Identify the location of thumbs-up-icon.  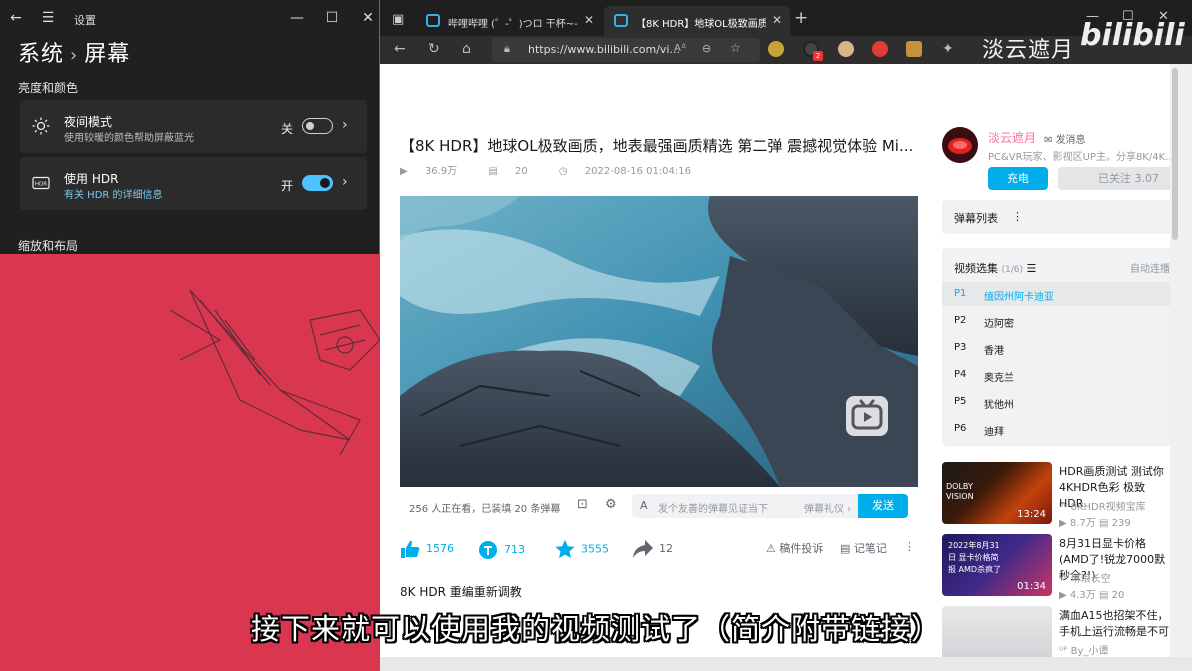
(410, 549).